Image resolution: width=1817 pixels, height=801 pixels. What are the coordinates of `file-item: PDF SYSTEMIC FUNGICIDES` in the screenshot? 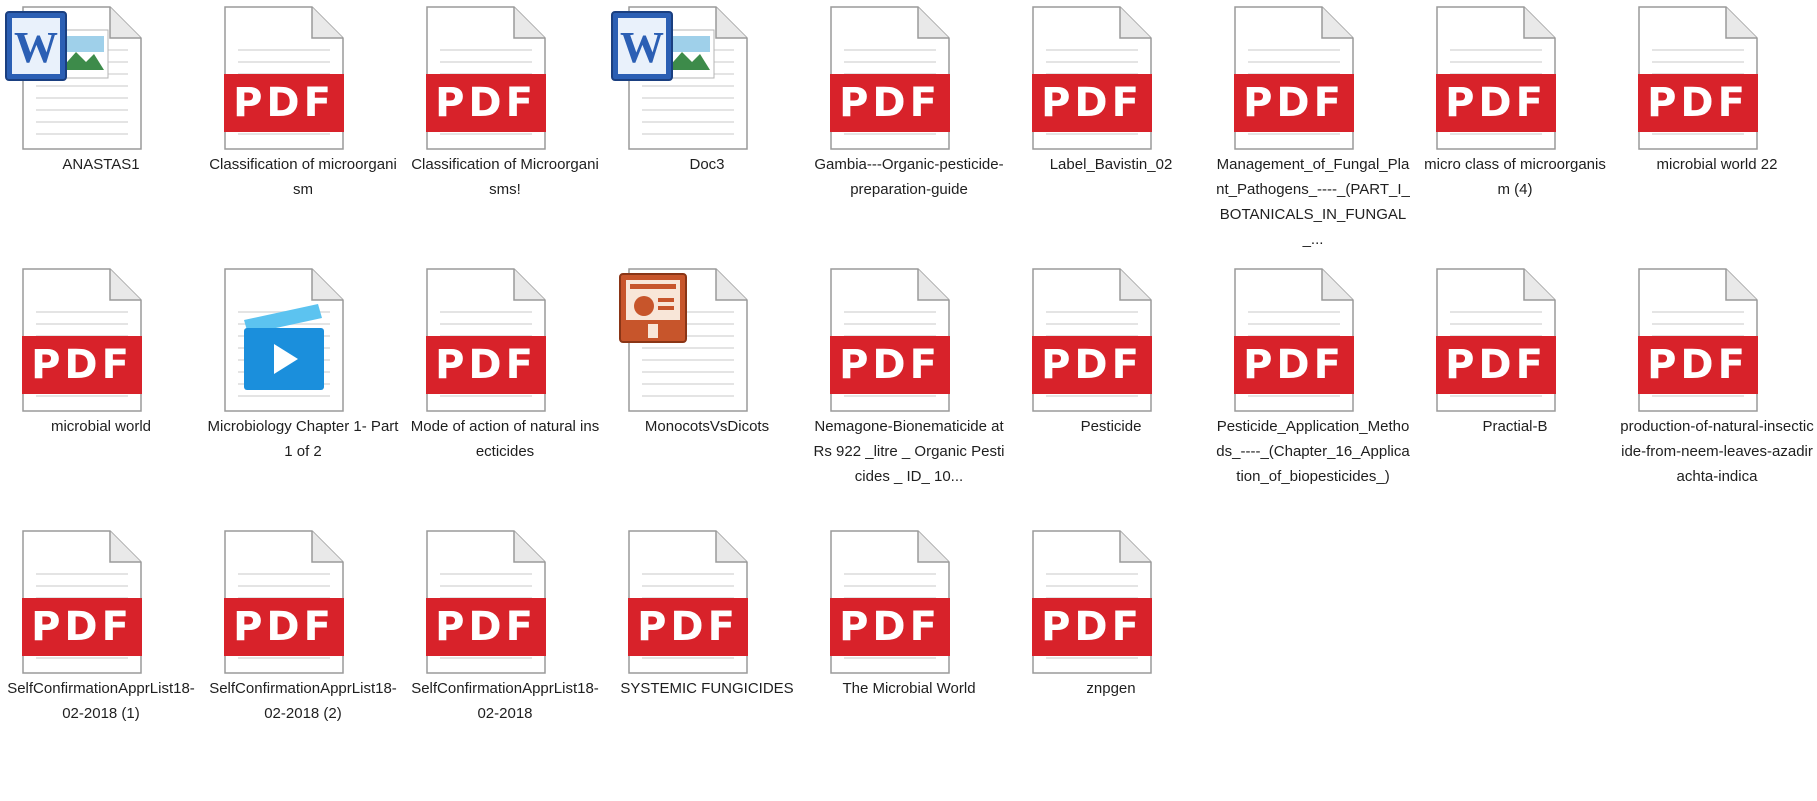 It's located at (707, 655).